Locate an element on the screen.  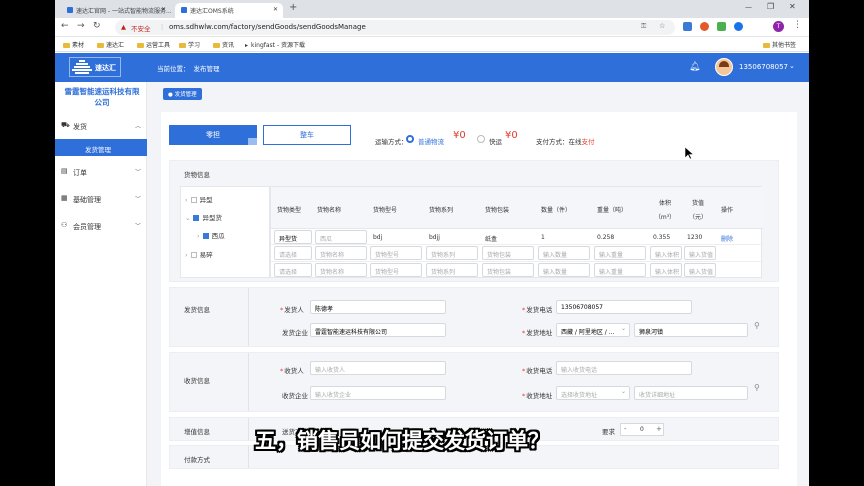
cell-name: 西瓜 is located at coordinates (341, 237).